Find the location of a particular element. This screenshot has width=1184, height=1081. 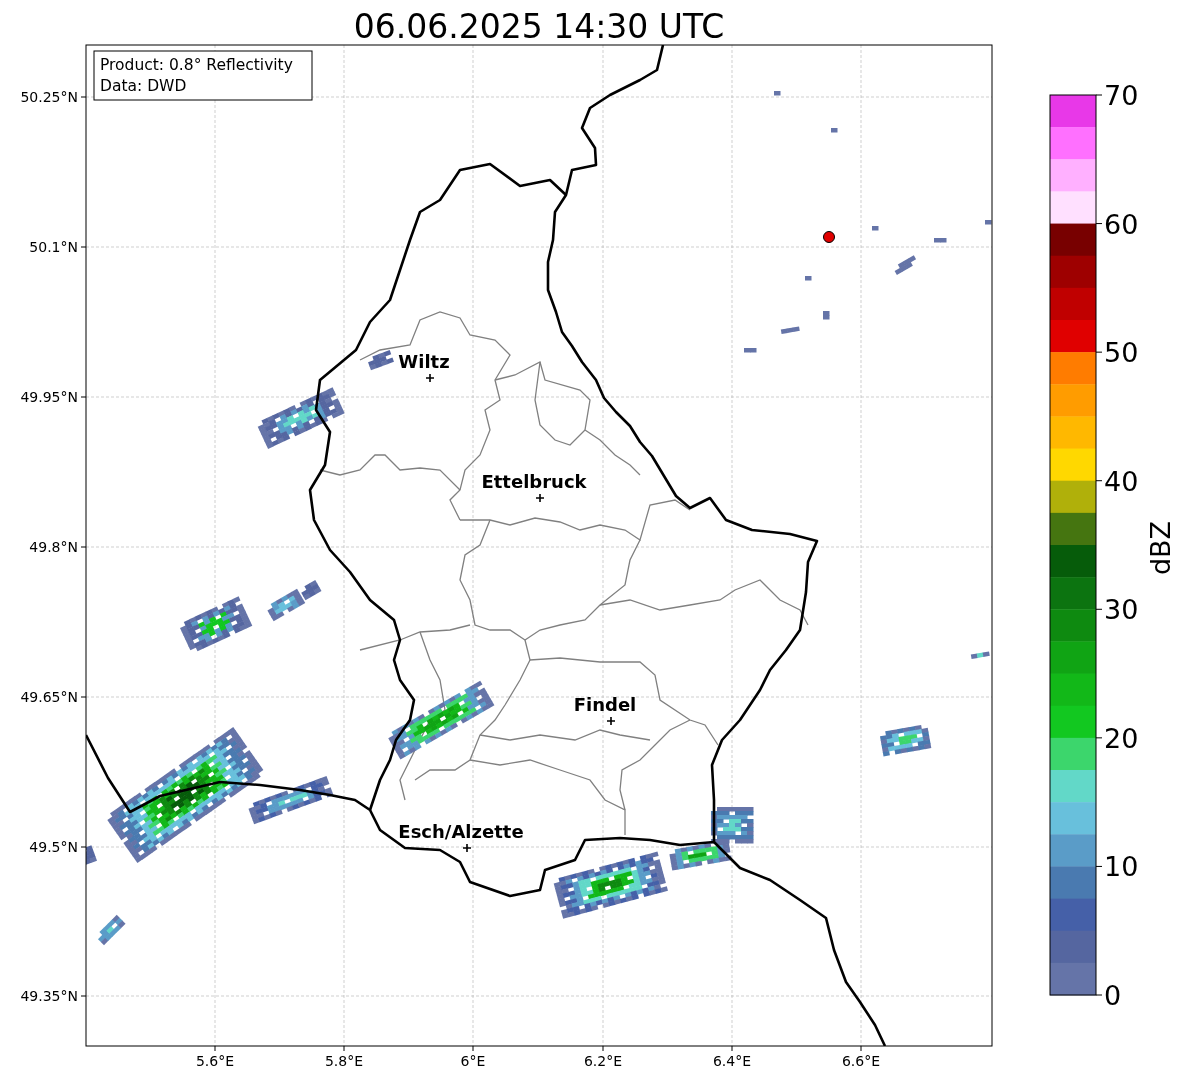

info-text: Data: DWD is located at coordinates (143, 86).